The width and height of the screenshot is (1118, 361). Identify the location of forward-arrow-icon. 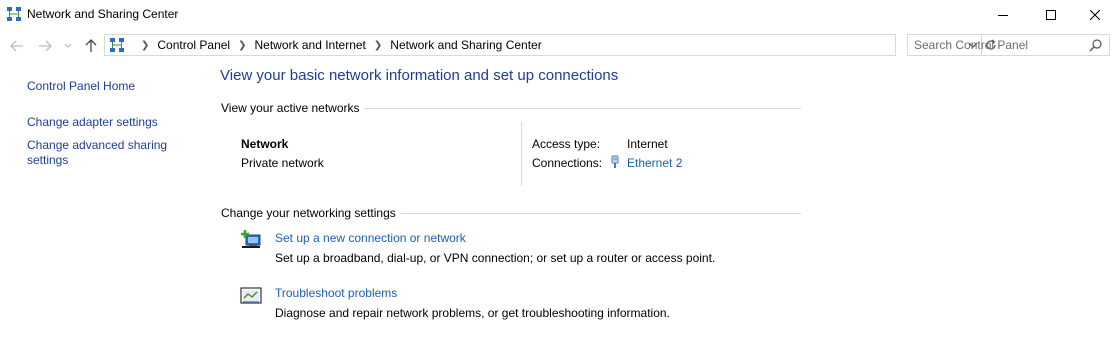
(45, 46).